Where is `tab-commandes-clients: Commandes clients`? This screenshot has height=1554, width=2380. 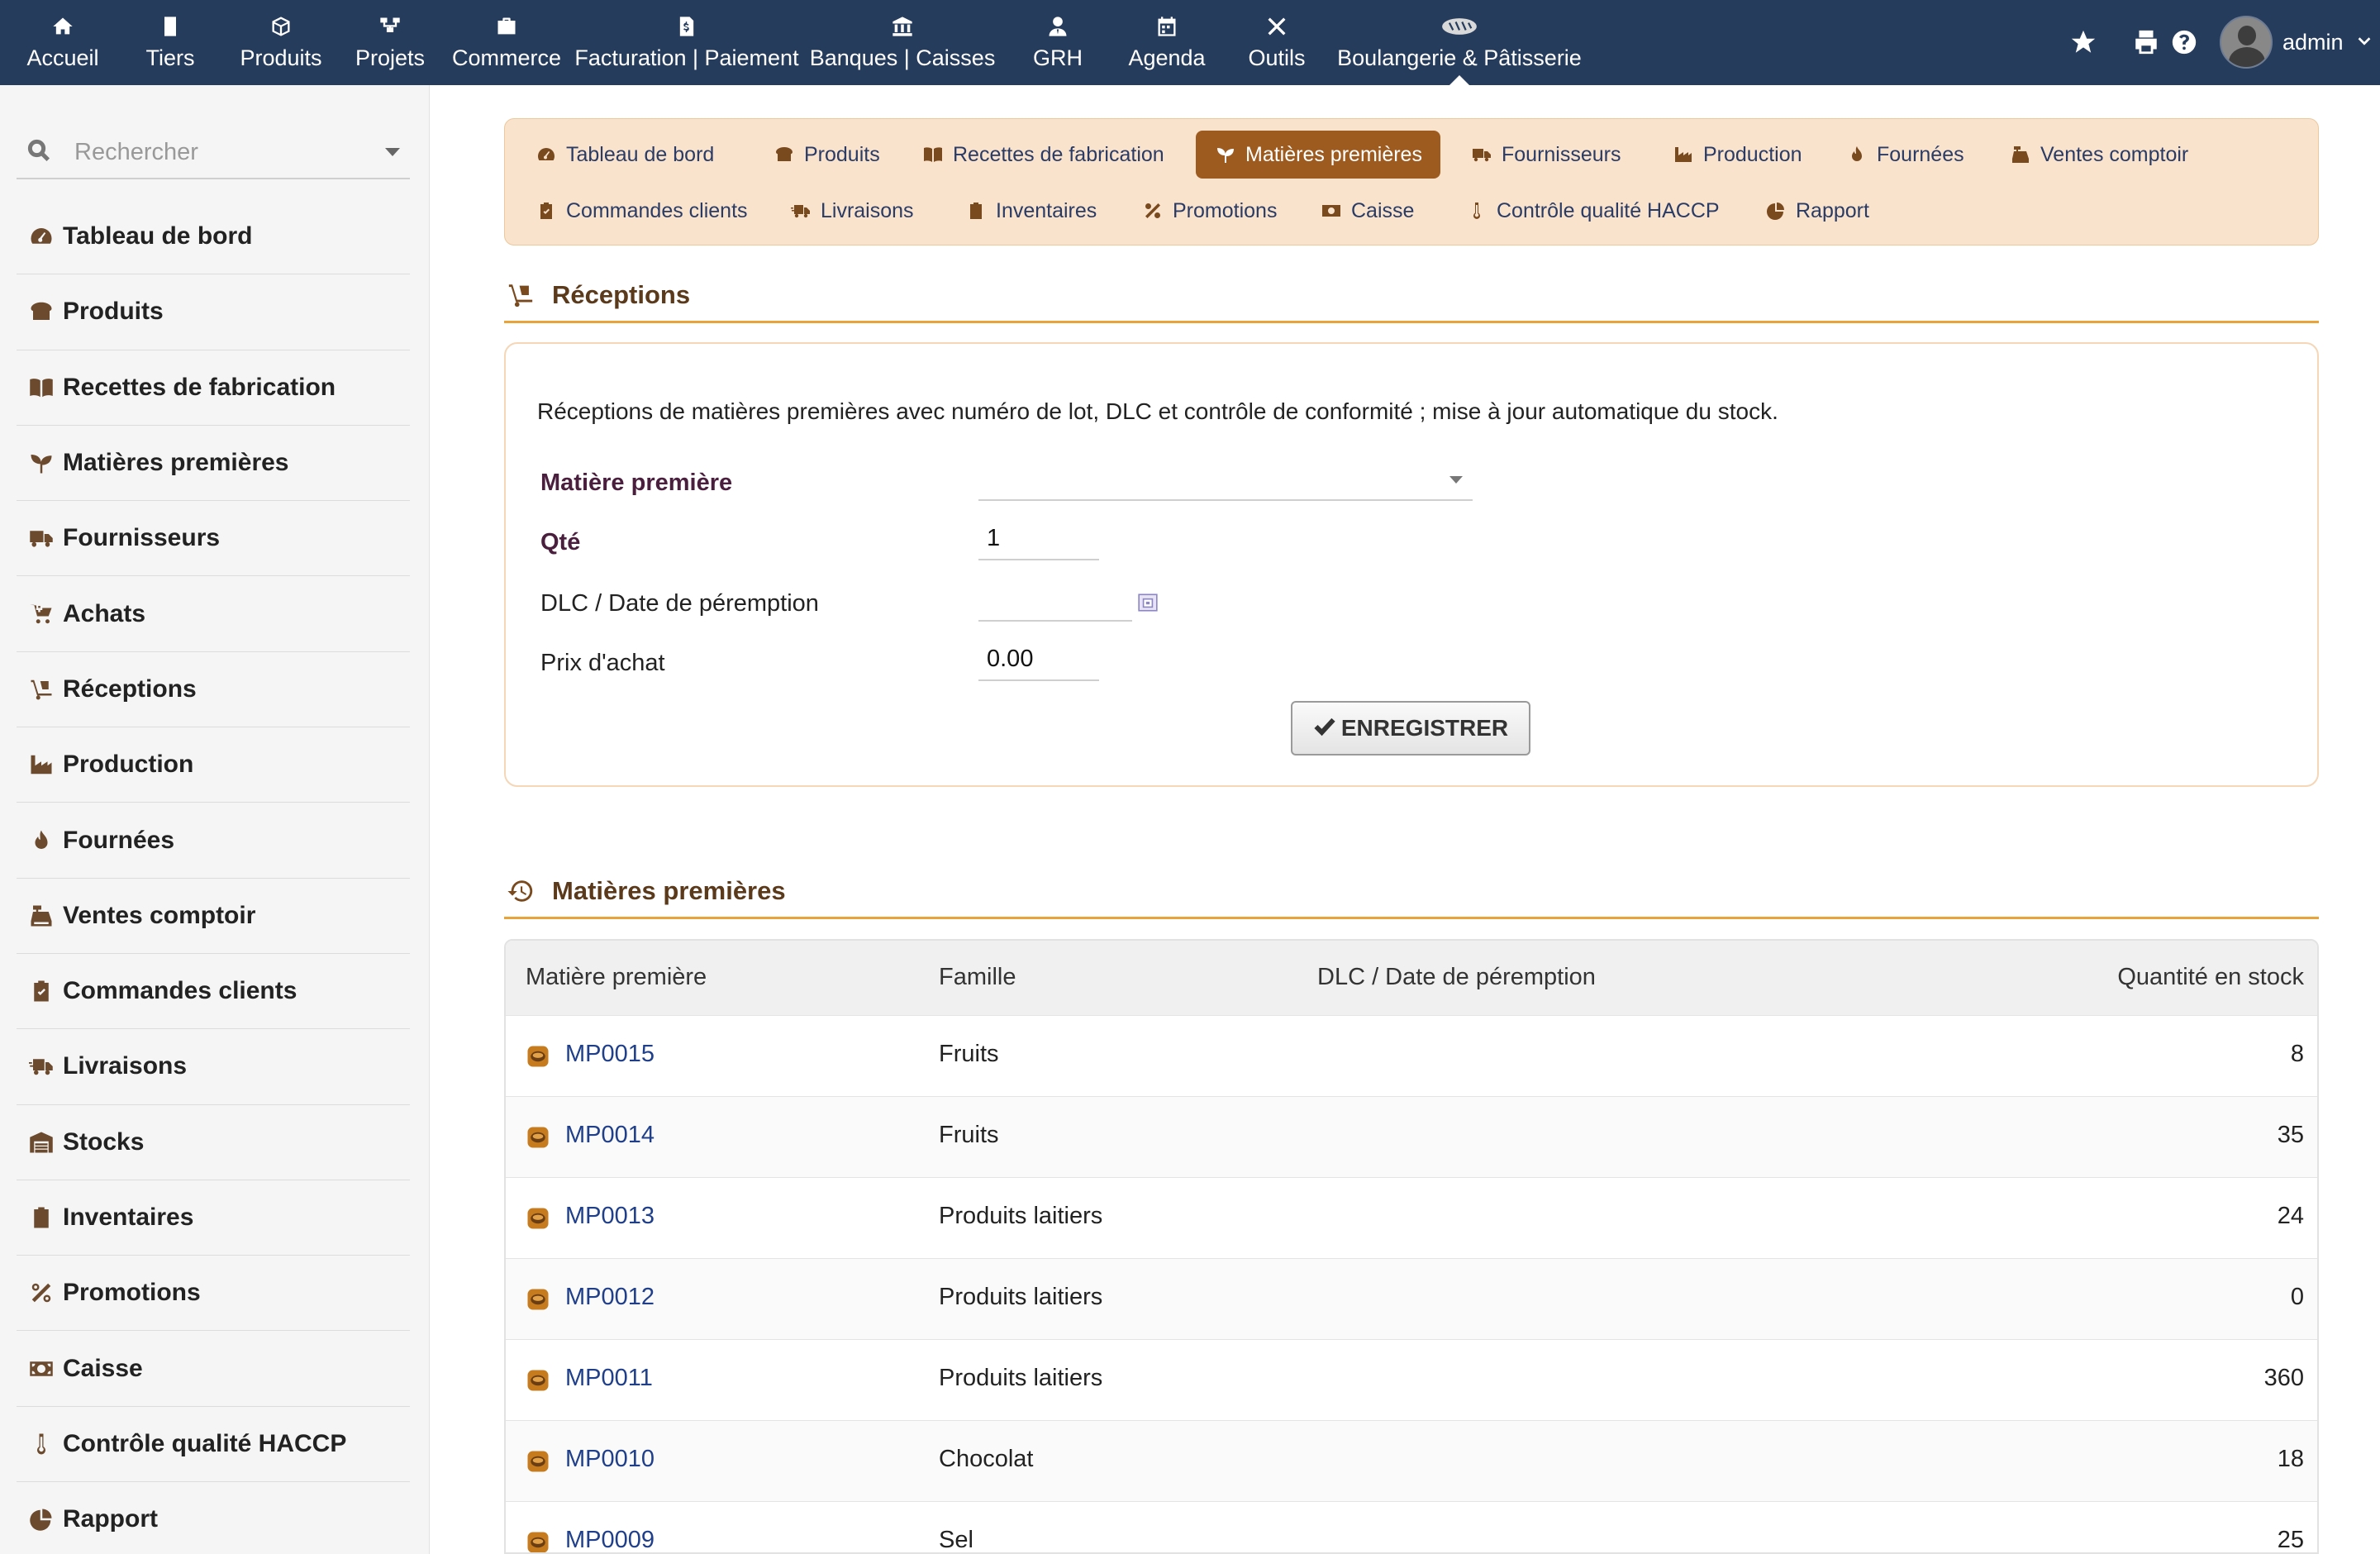 tab-commandes-clients: Commandes clients is located at coordinates (641, 211).